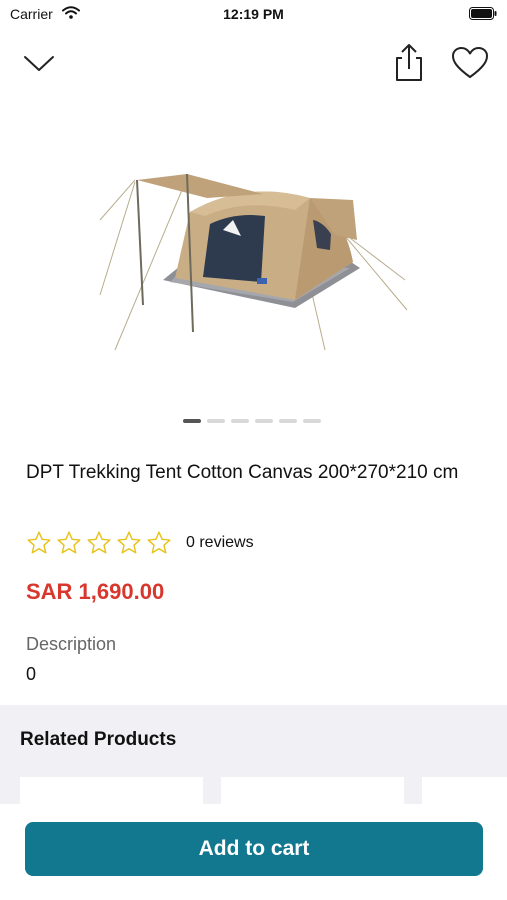 Image resolution: width=507 pixels, height=900 pixels. Describe the element at coordinates (470, 63) in the screenshot. I see `heart-icon` at that location.